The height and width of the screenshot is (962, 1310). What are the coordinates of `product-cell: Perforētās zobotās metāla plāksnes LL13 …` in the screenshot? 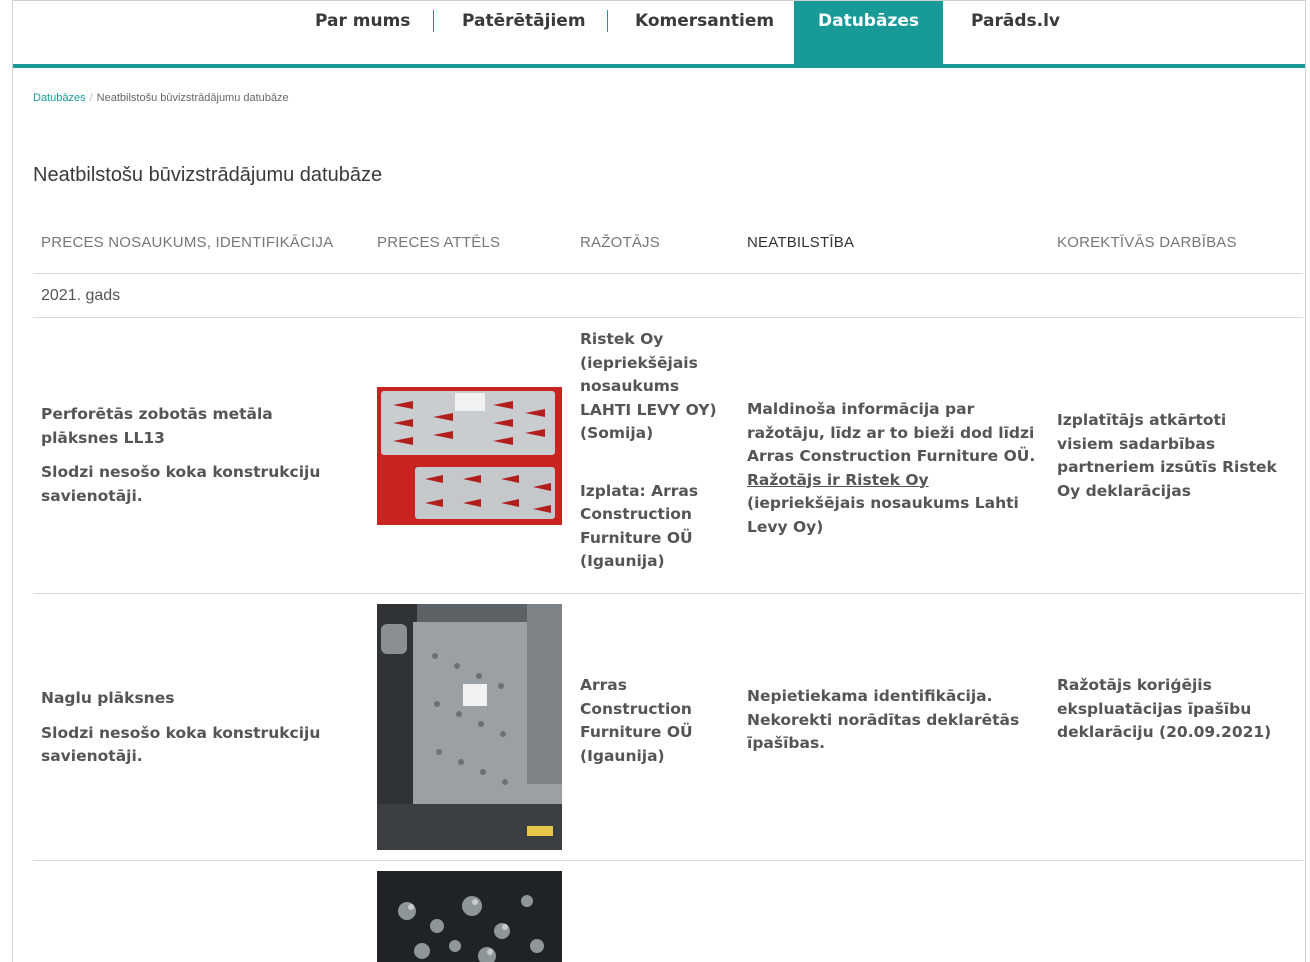 It's located at (196, 455).